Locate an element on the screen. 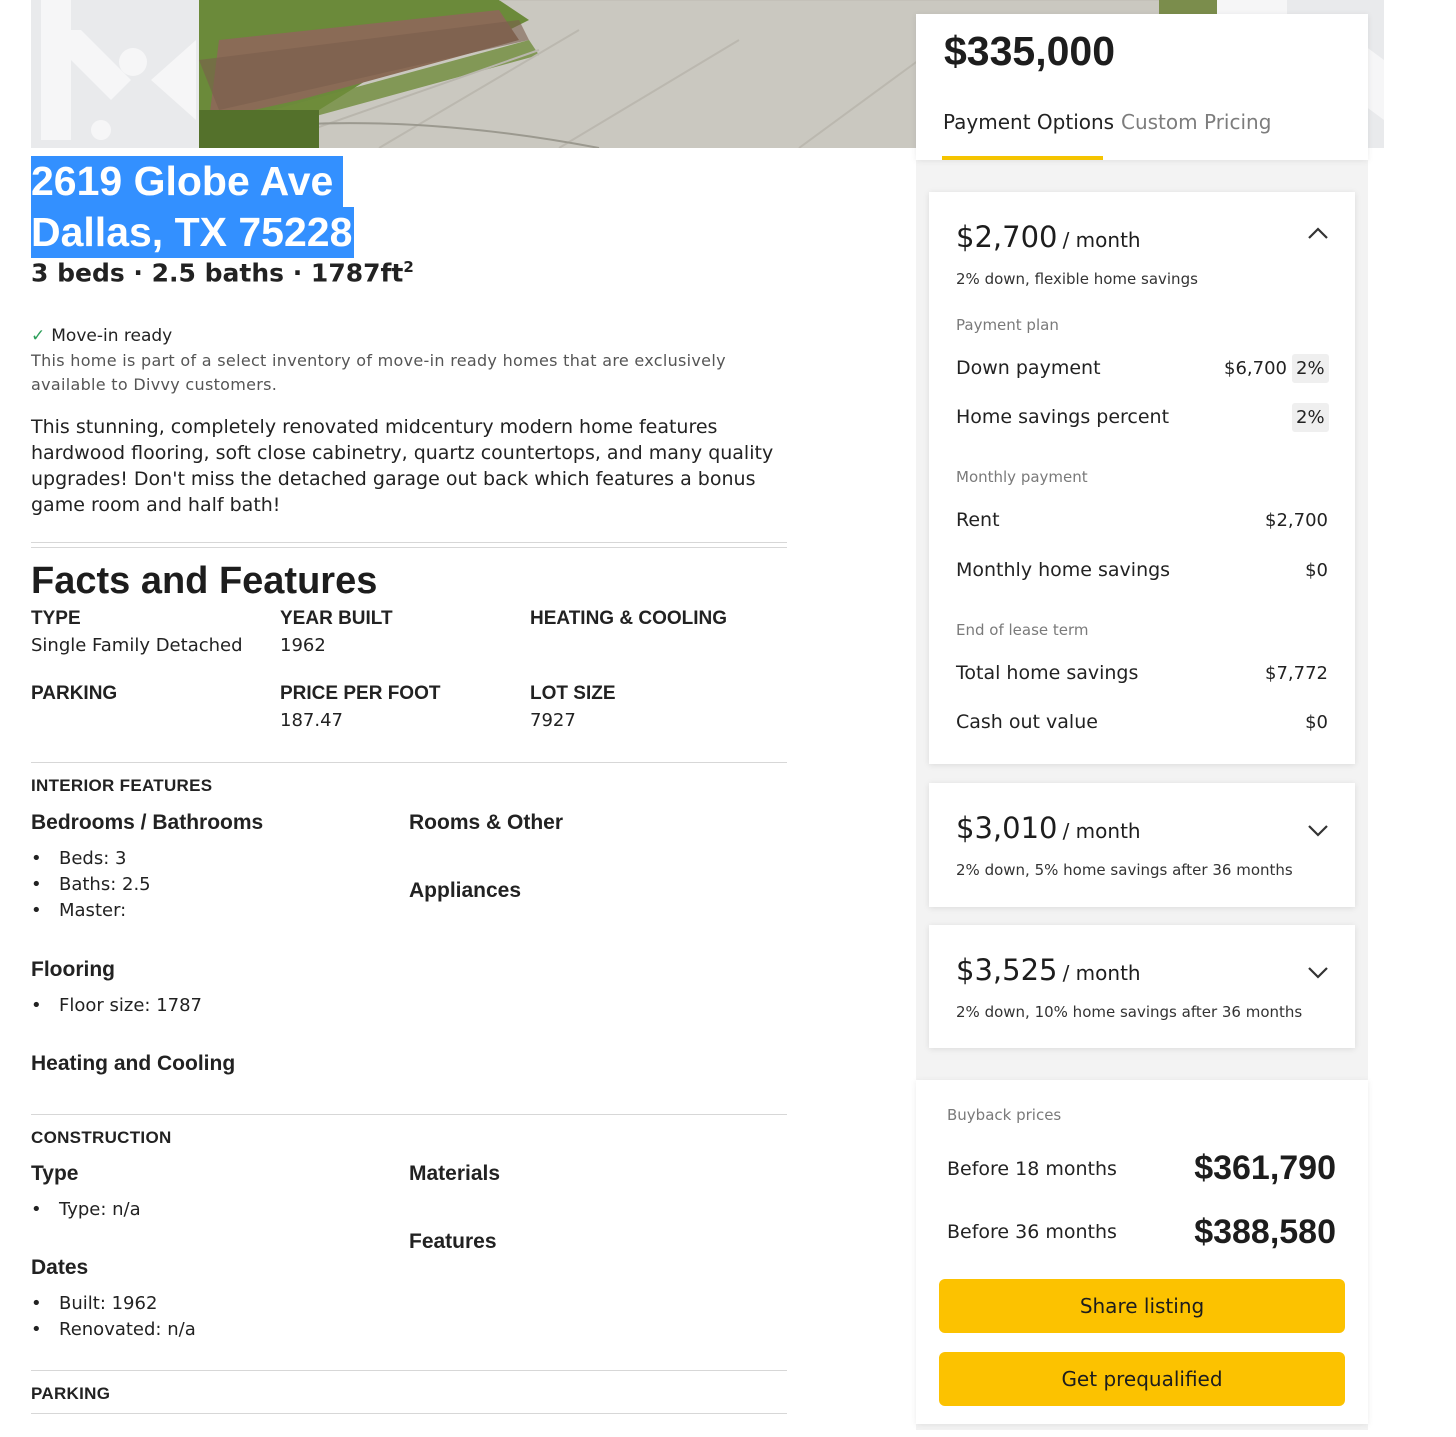 The width and height of the screenshot is (1456, 1437). plan-3-price: $3,525 / month is located at coordinates (1048, 970).